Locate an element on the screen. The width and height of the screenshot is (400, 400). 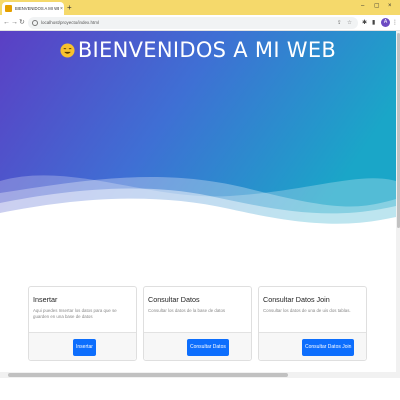
vertical-scrollbar is located at coordinates (398, 211).